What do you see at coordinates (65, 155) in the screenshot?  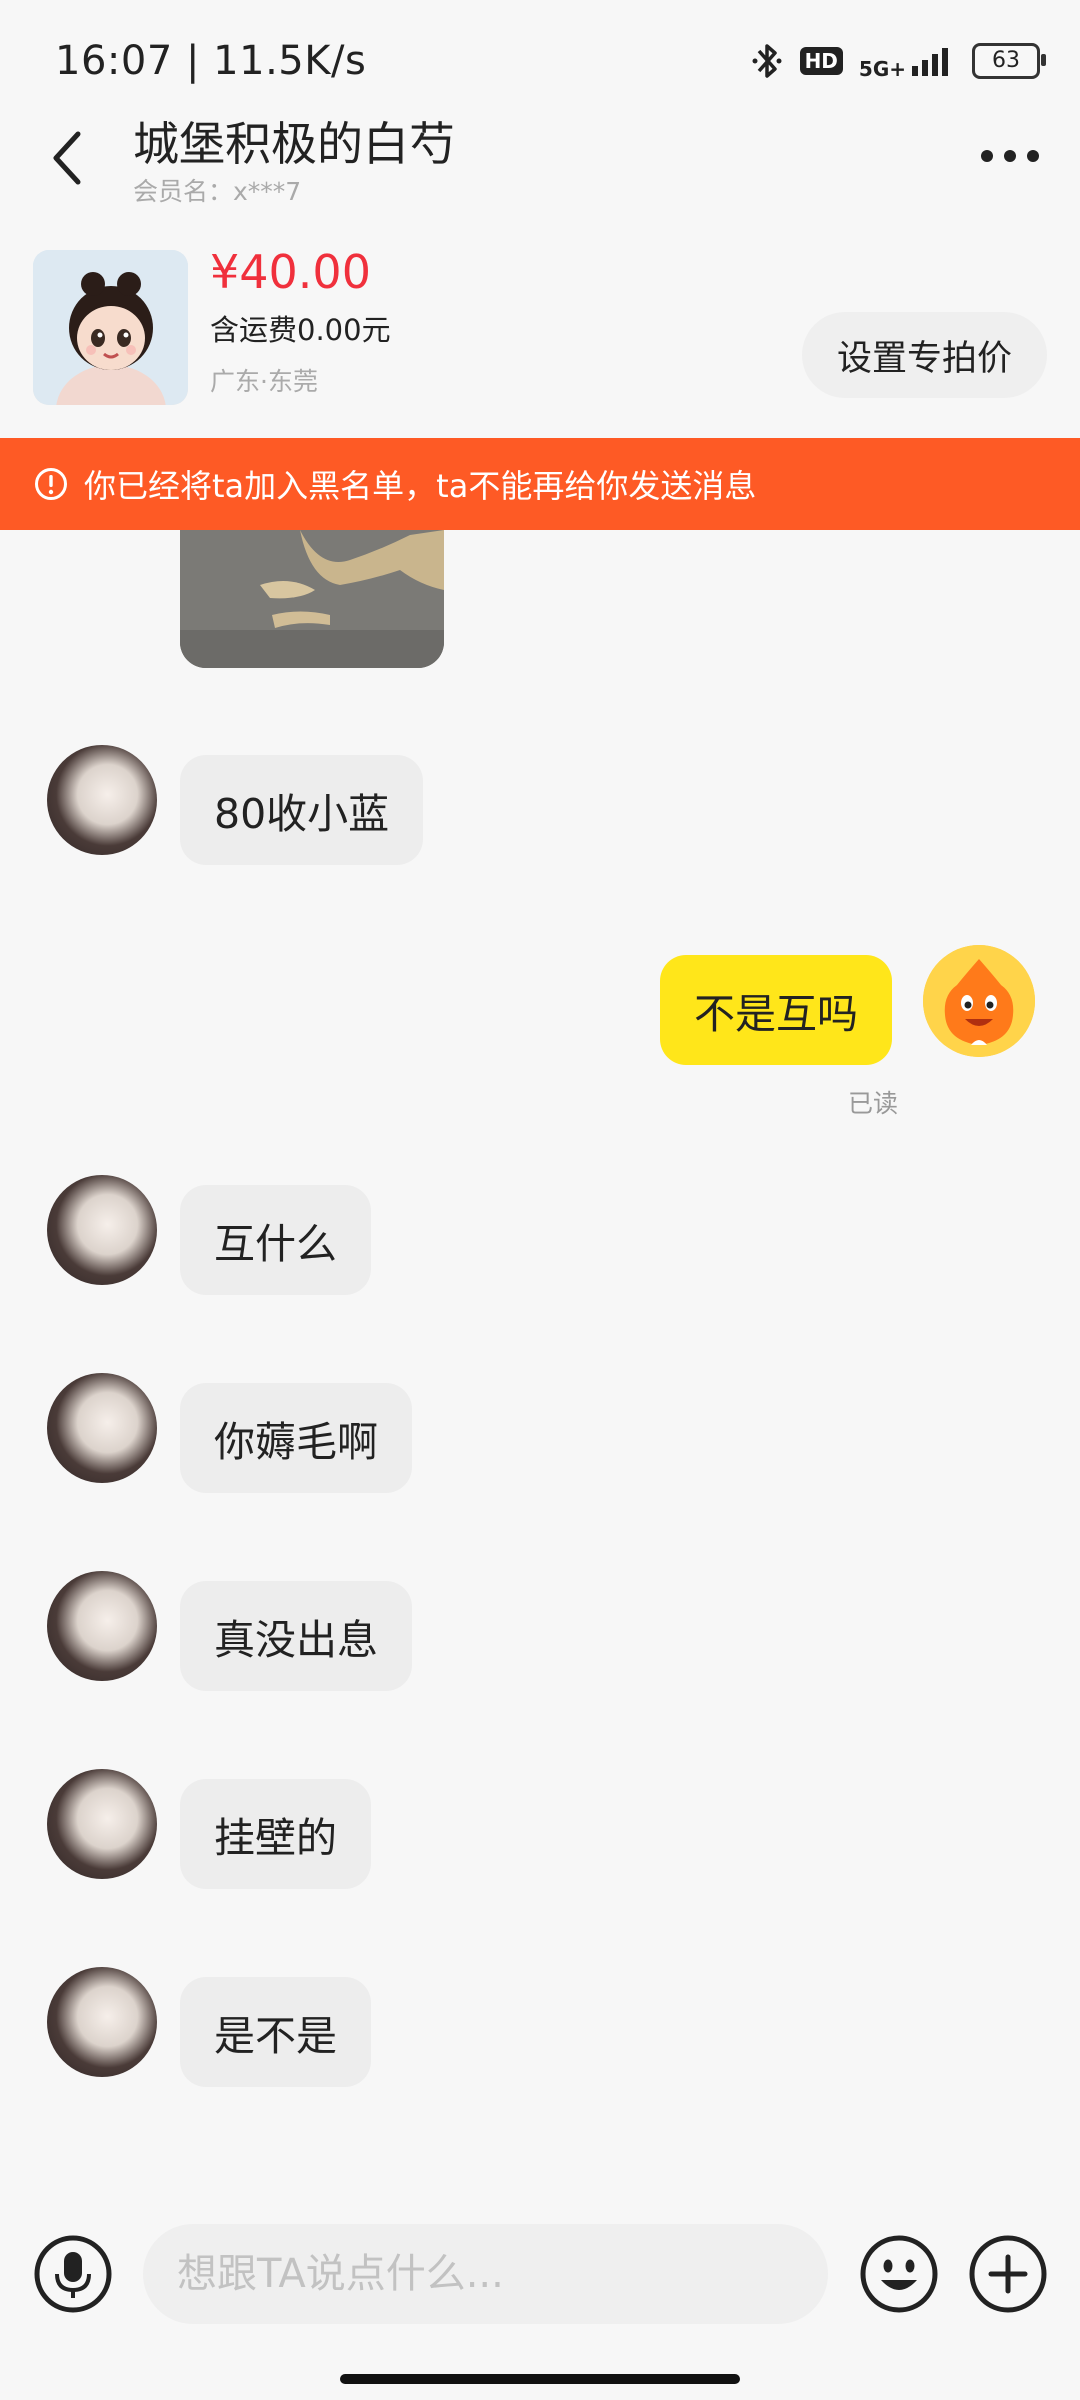 I see `back-arrow-icon` at bounding box center [65, 155].